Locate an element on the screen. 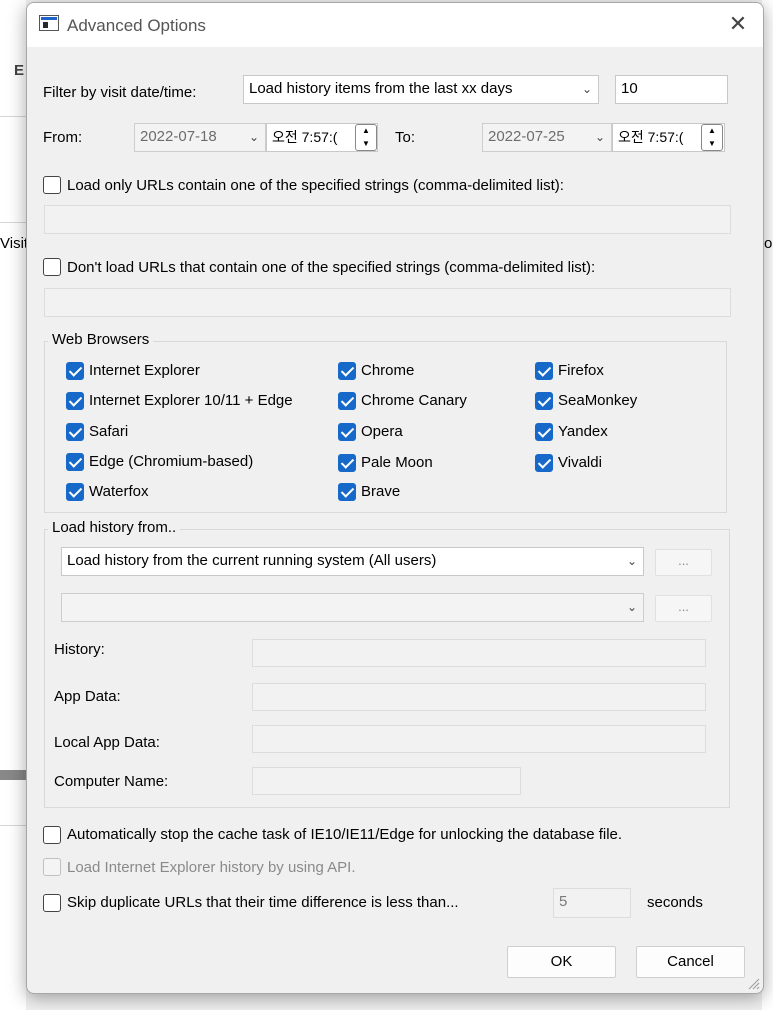 This screenshot has height=1010, width=773. seconds-label: seconds is located at coordinates (675, 902).